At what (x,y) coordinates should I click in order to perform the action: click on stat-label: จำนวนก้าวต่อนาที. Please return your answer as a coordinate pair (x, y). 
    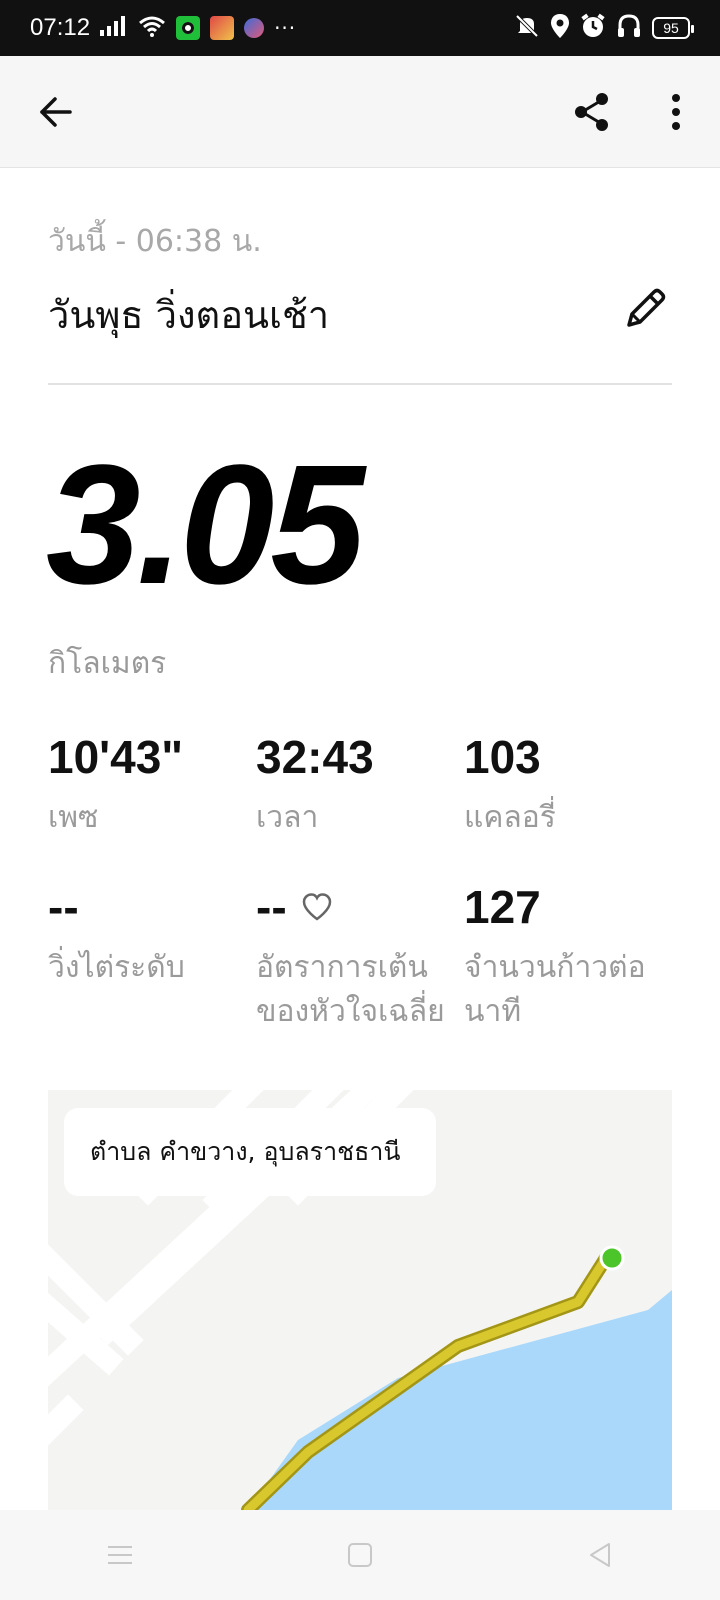
    Looking at the image, I should click on (555, 989).